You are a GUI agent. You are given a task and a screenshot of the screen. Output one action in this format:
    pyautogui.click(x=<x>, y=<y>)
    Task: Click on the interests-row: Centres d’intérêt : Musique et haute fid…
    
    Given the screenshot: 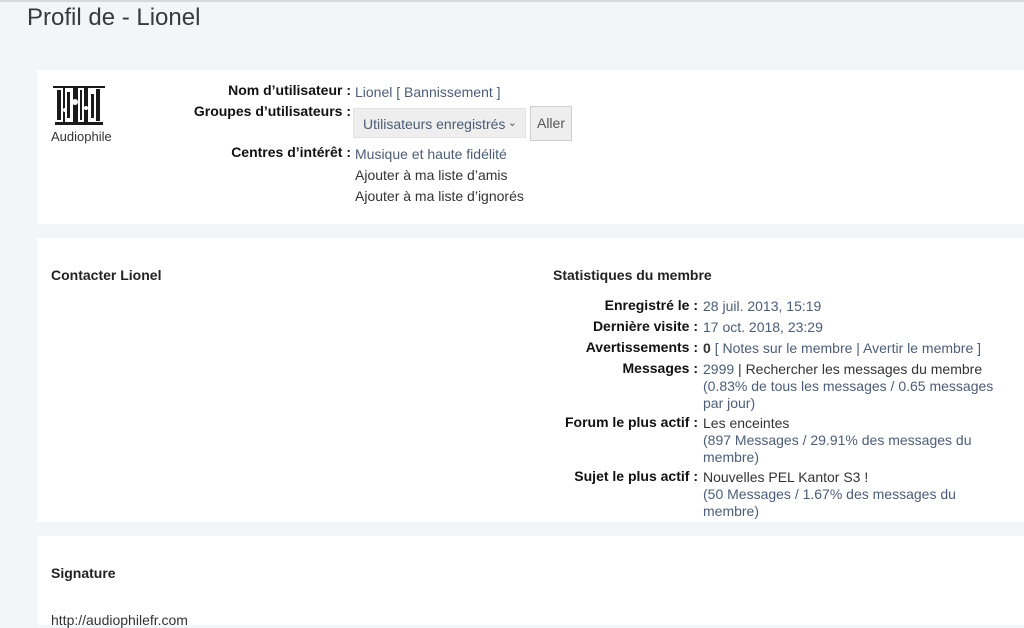 What is the action you would take?
    pyautogui.click(x=530, y=154)
    